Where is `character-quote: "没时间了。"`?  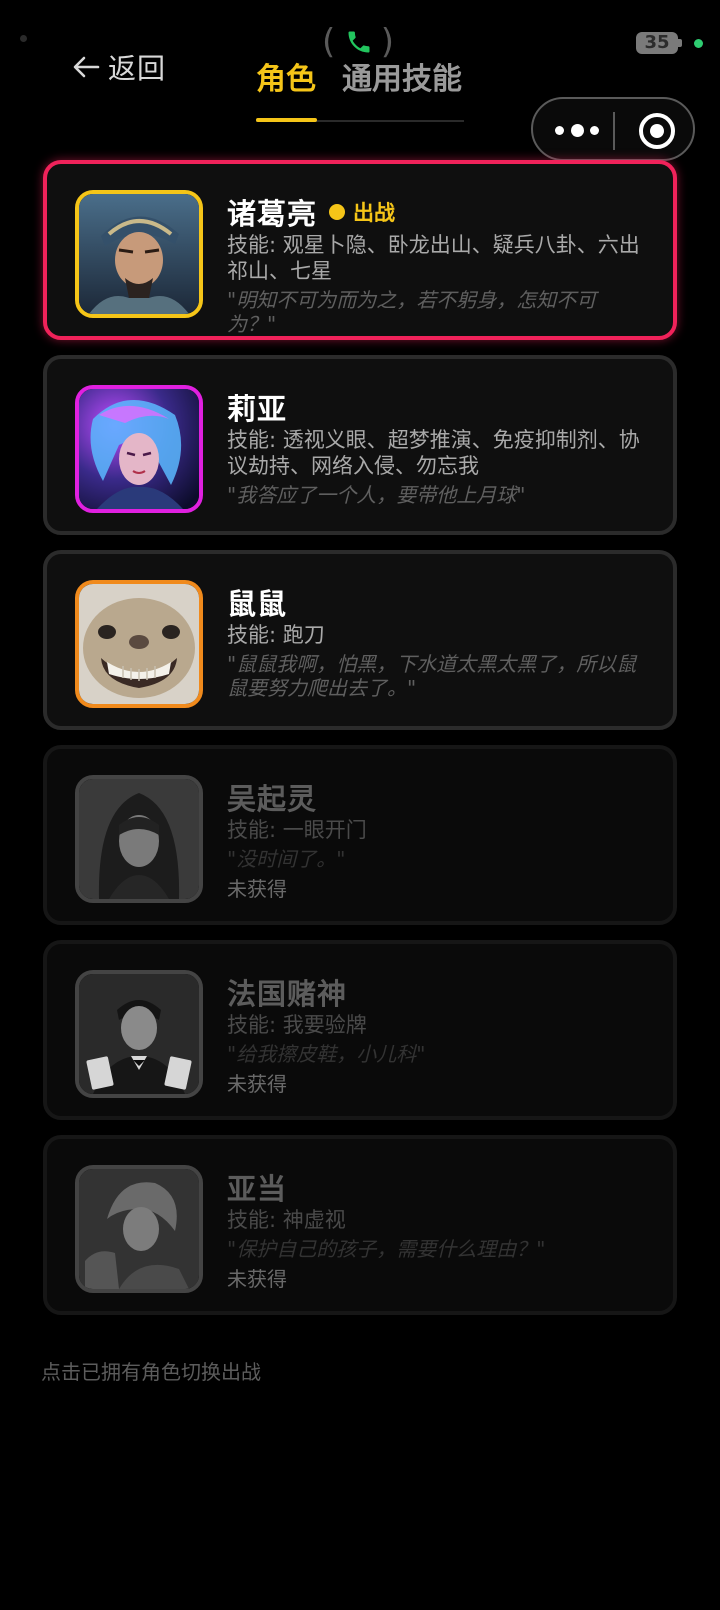 character-quote: "没时间了。" is located at coordinates (286, 859).